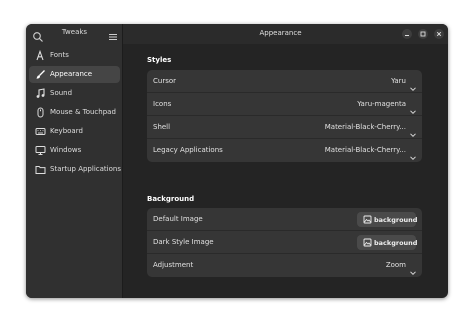 The height and width of the screenshot is (327, 474). I want to click on default-image-button: background, so click(387, 219).